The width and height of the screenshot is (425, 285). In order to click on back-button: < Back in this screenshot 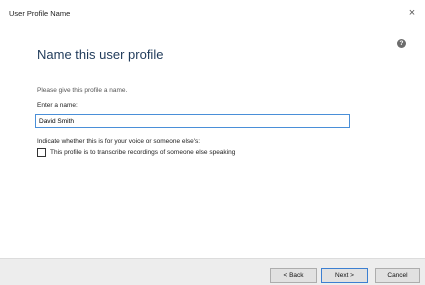, I will do `click(293, 275)`.